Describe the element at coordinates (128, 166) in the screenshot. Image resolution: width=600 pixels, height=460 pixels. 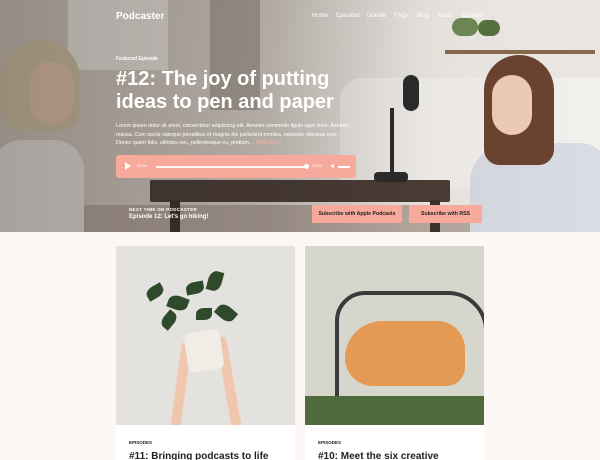
I see `play-icon` at that location.